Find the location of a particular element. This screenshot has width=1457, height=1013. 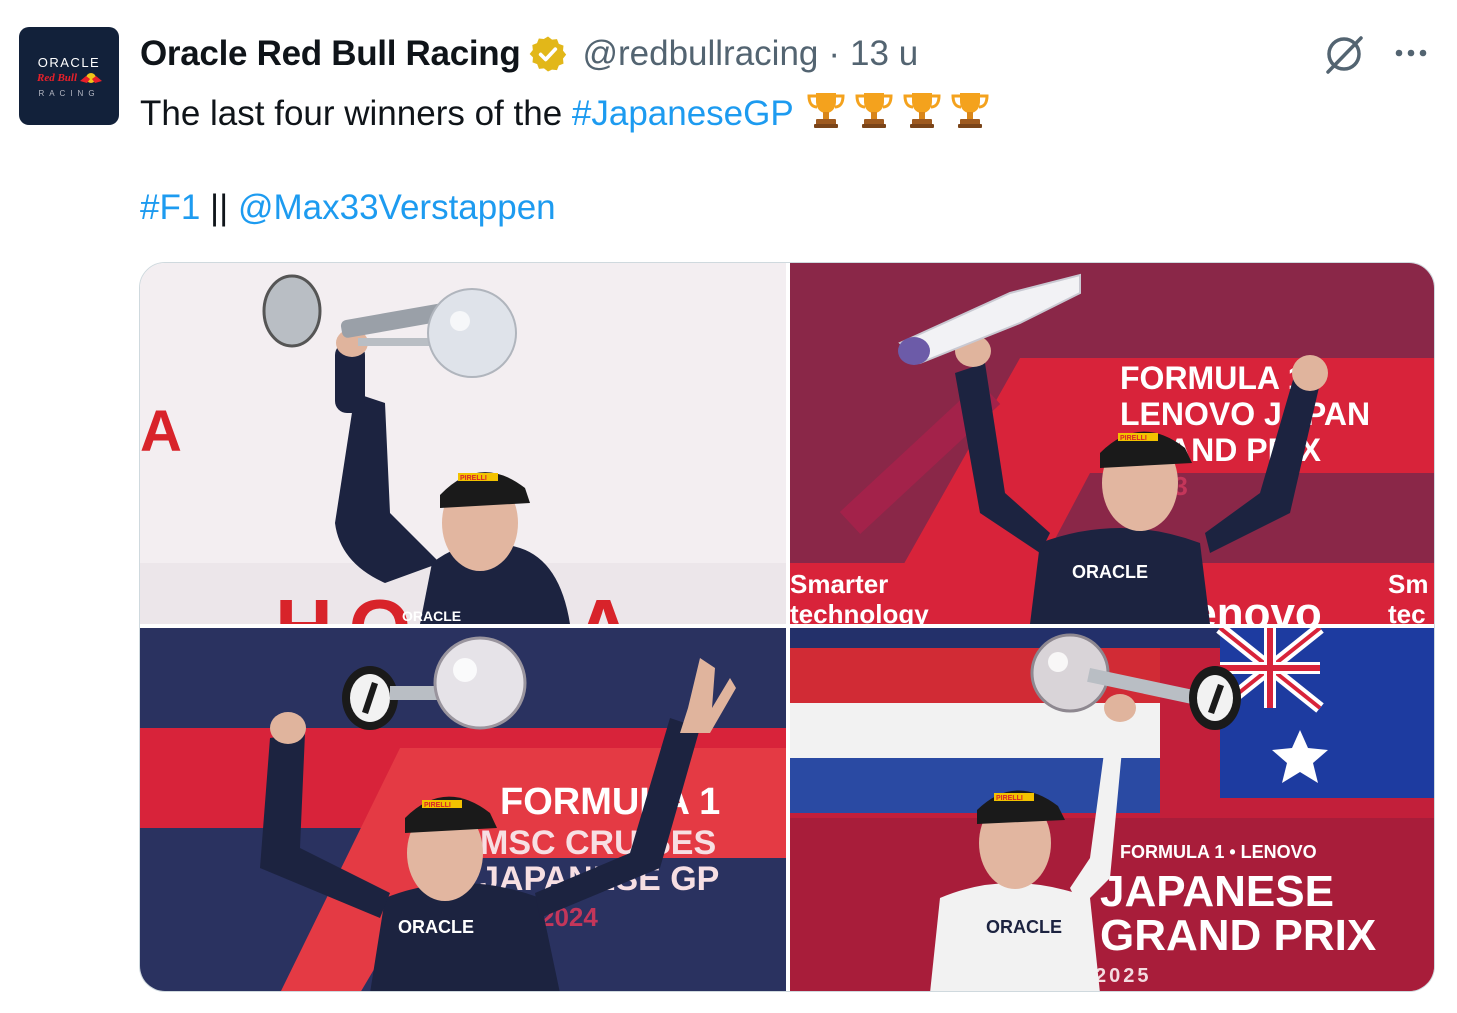

sponsor-right-1: Sm is located at coordinates (1408, 584).